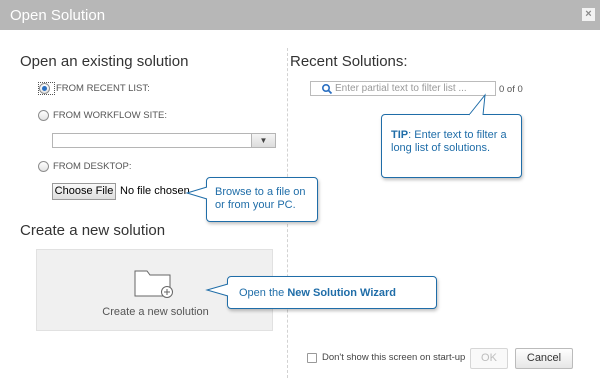  I want to click on title-bar: Open Solution ×, so click(300, 15).